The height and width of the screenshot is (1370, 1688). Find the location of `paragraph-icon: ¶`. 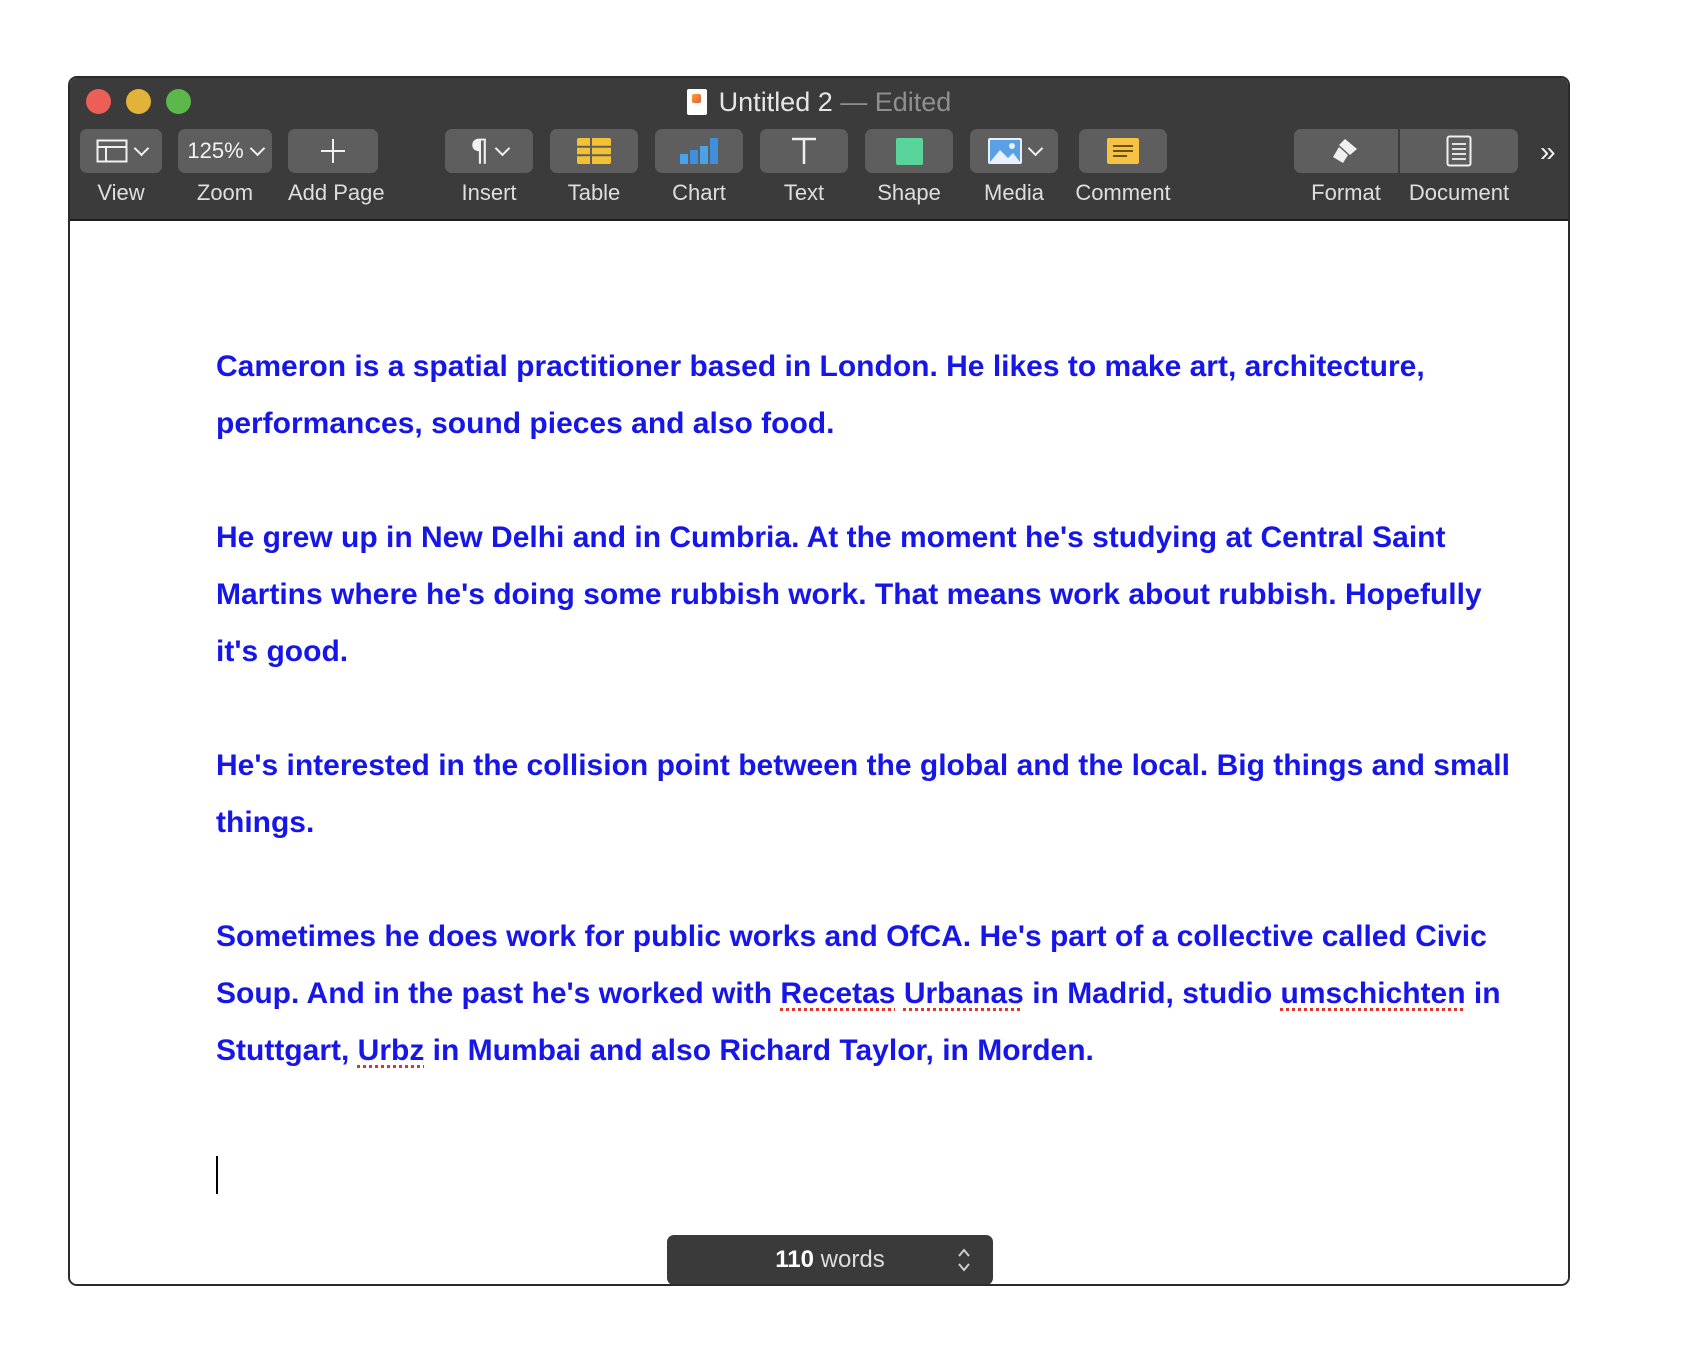

paragraph-icon: ¶ is located at coordinates (479, 151).